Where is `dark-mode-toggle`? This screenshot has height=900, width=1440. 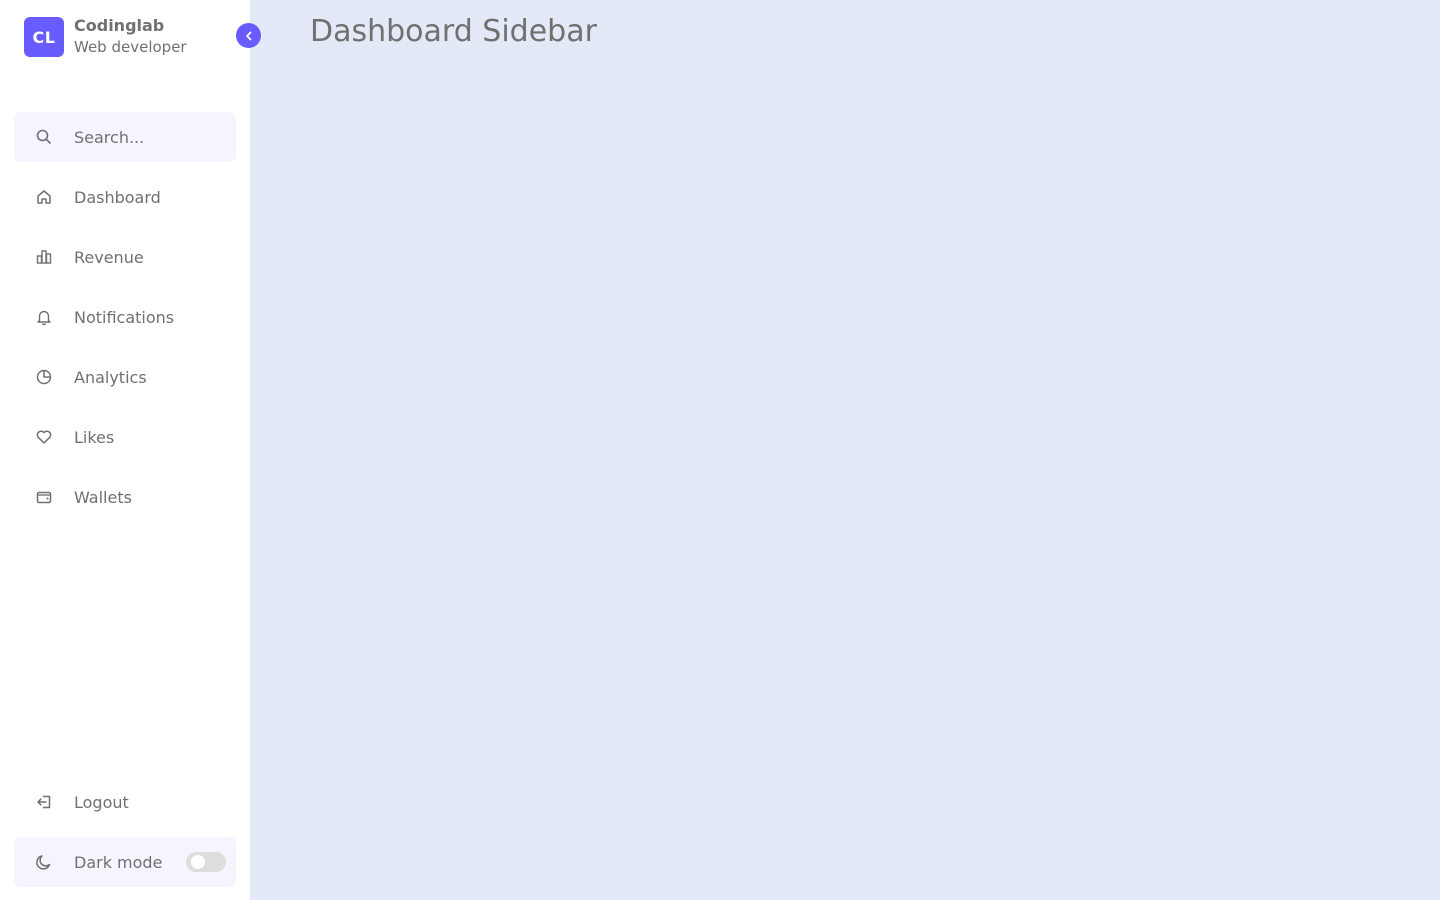
dark-mode-toggle is located at coordinates (206, 862).